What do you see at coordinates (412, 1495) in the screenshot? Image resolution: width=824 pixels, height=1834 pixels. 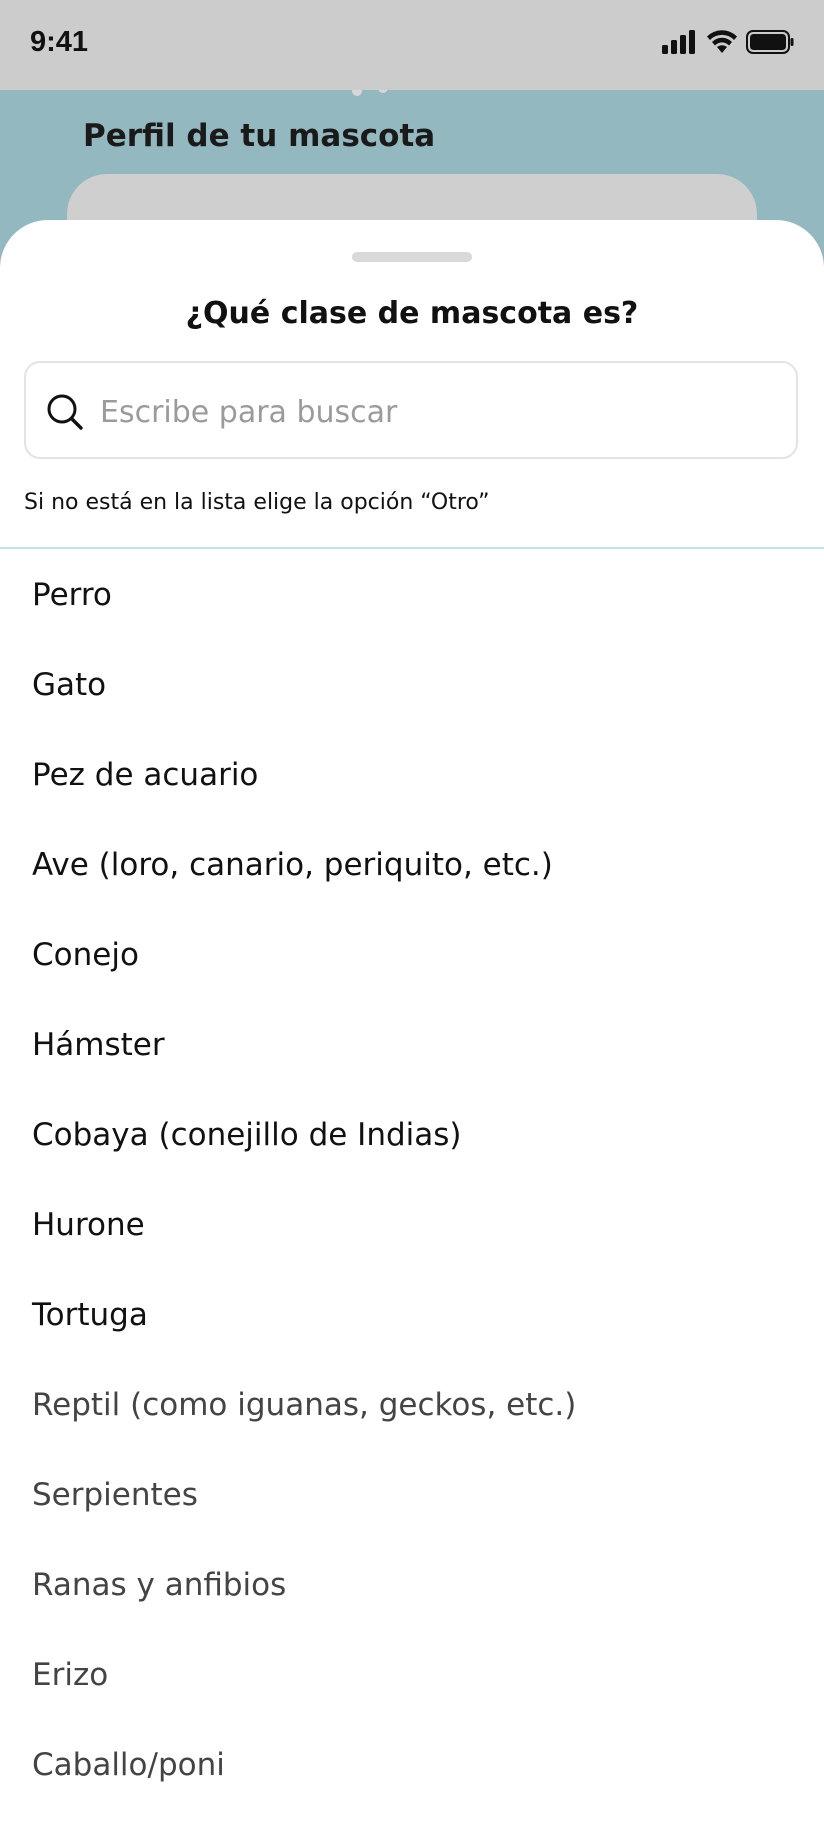 I see `list-item: Serpientes` at bounding box center [412, 1495].